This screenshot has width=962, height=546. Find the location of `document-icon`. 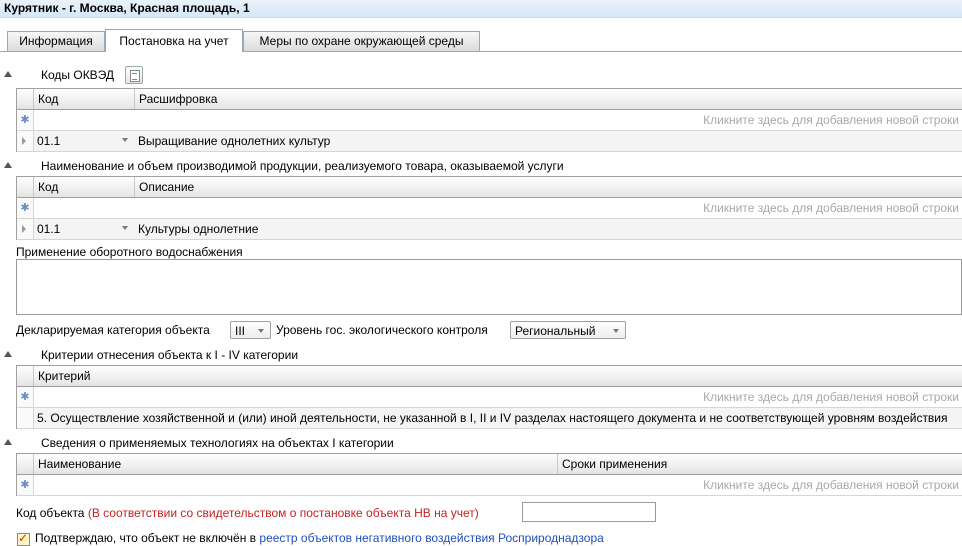

document-icon is located at coordinates (134, 75).